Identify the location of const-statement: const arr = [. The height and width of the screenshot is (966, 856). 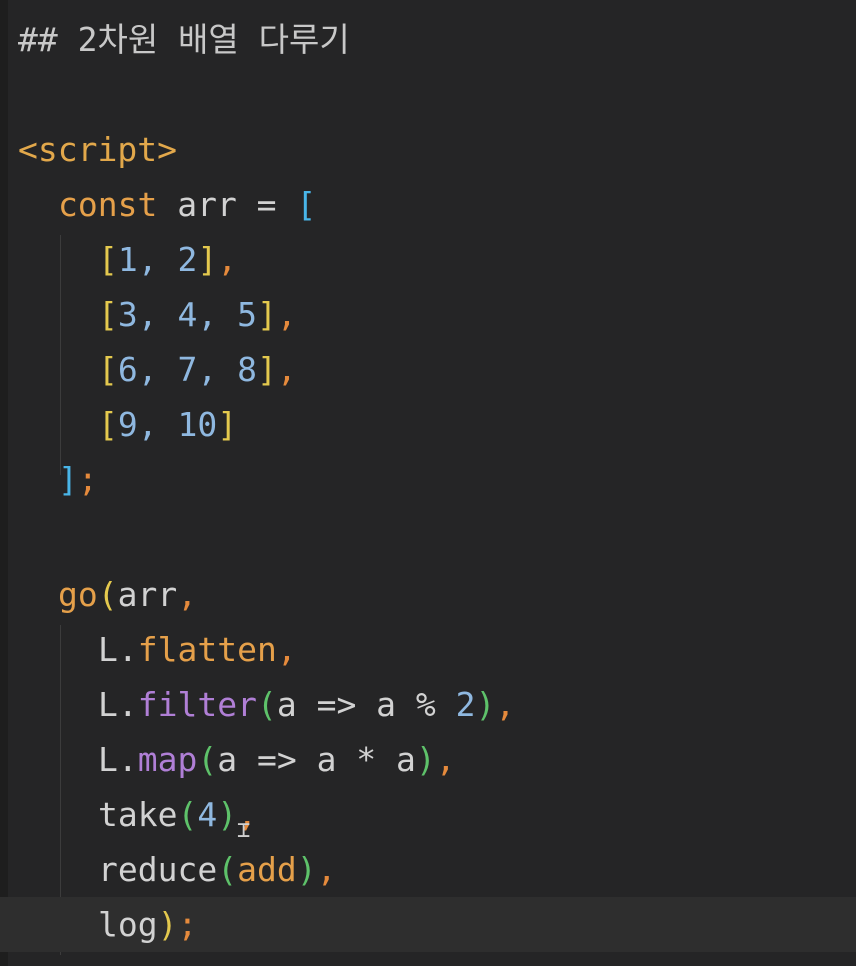
(187, 204).